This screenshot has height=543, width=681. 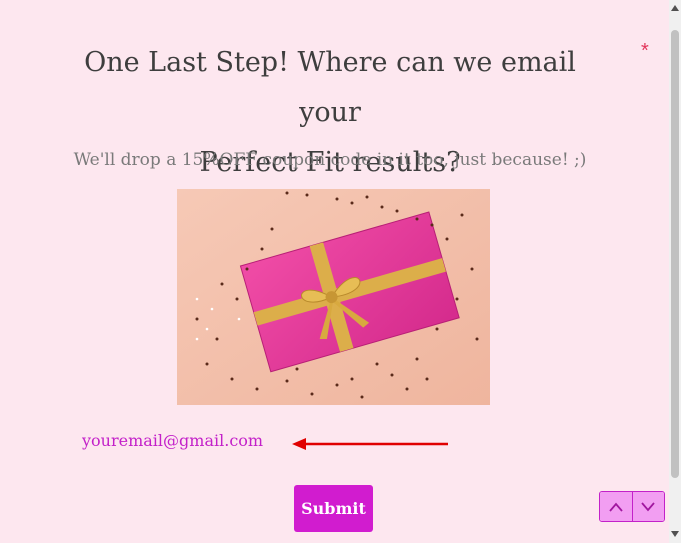 I want to click on triangle-down-icon, so click(x=675, y=534).